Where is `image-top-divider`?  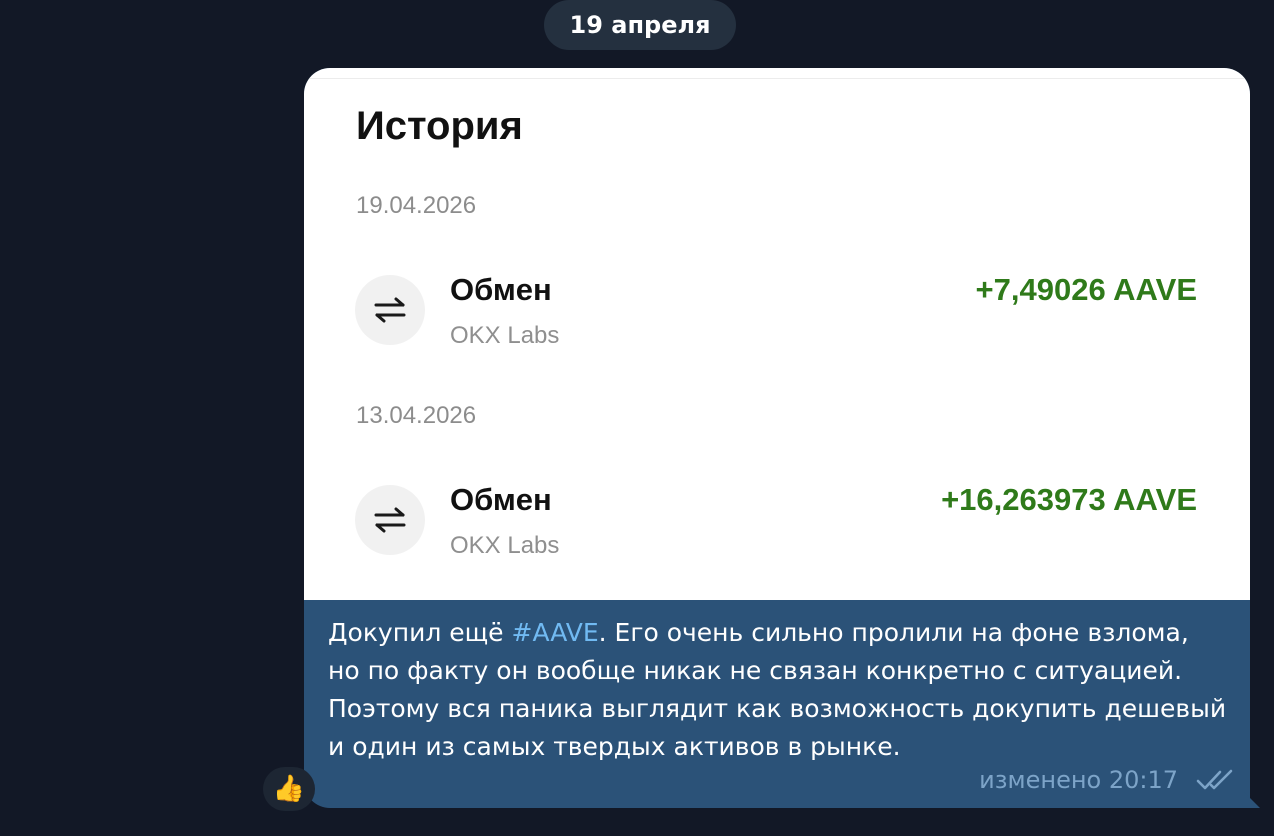 image-top-divider is located at coordinates (777, 78).